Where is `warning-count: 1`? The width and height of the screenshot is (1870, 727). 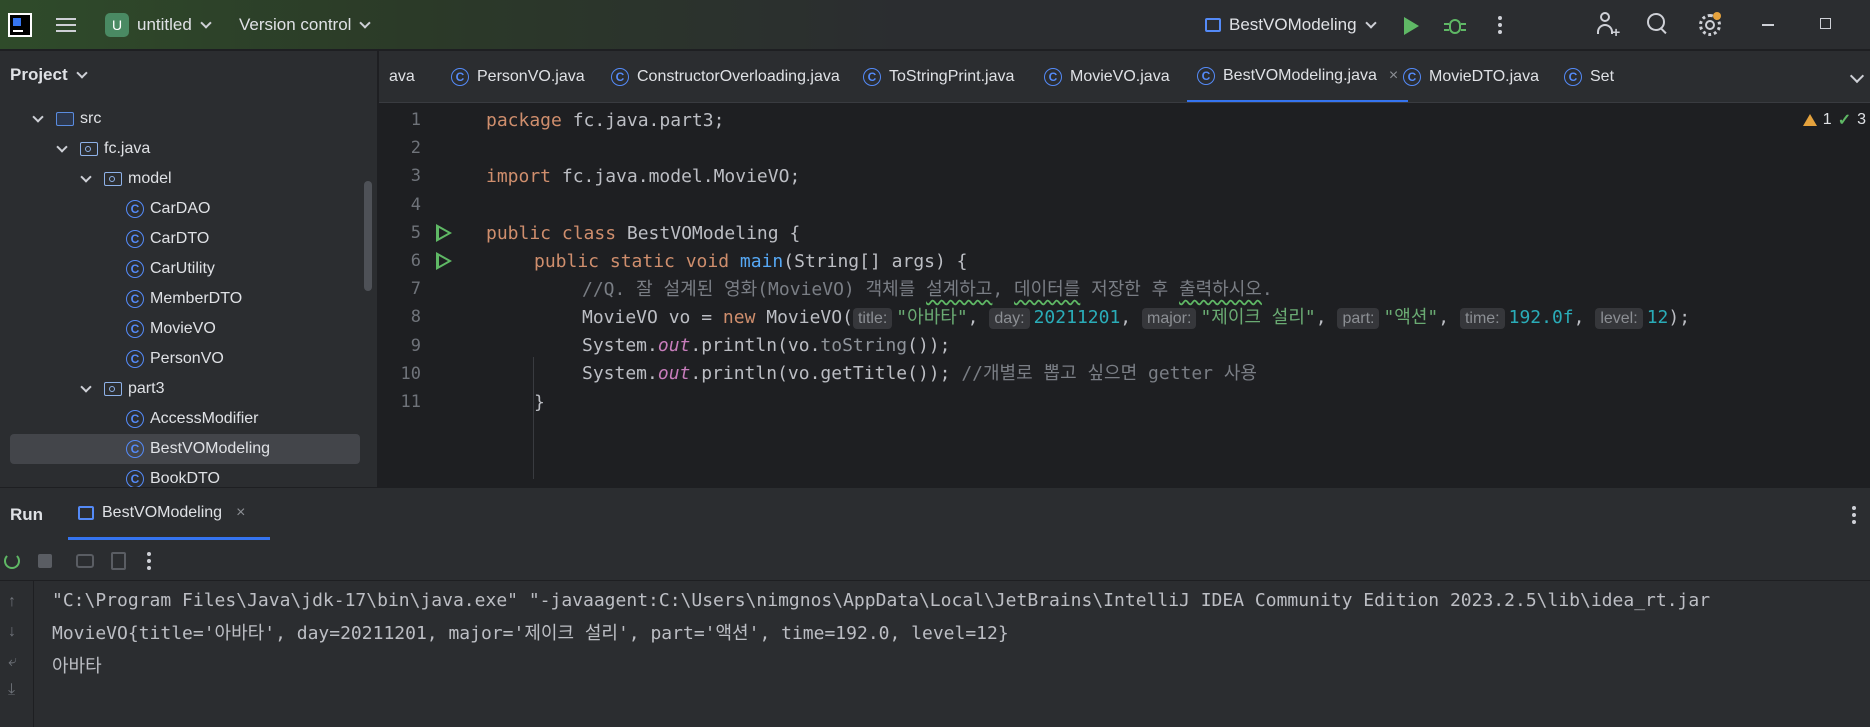
warning-count: 1 is located at coordinates (1827, 119).